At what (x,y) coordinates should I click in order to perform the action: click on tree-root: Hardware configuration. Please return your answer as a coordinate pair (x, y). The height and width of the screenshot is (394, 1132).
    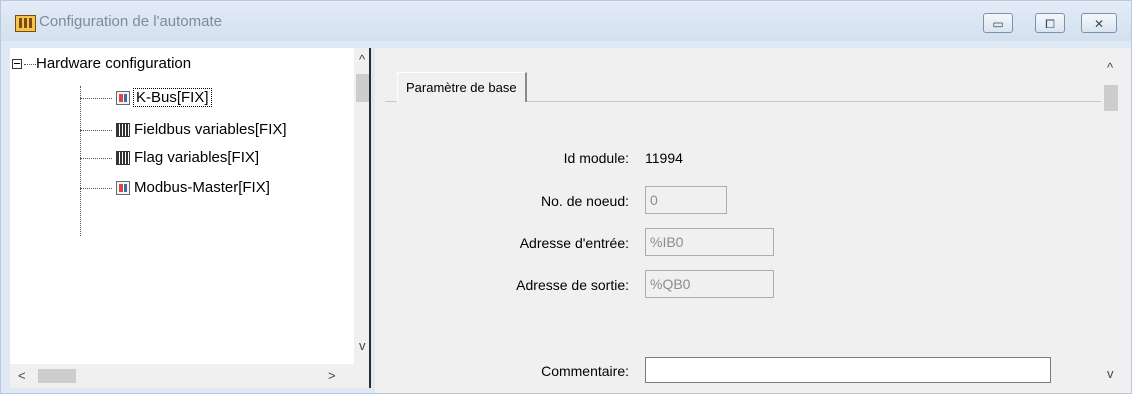
    Looking at the image, I should click on (101, 63).